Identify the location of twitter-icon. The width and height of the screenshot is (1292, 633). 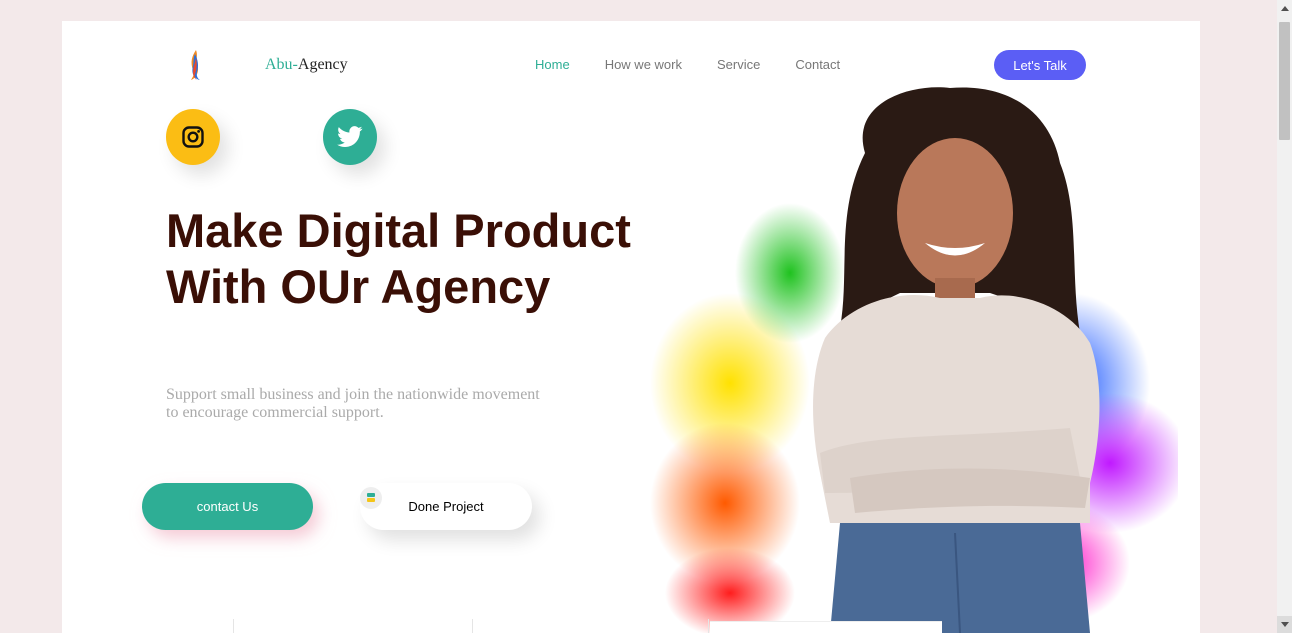
(350, 136).